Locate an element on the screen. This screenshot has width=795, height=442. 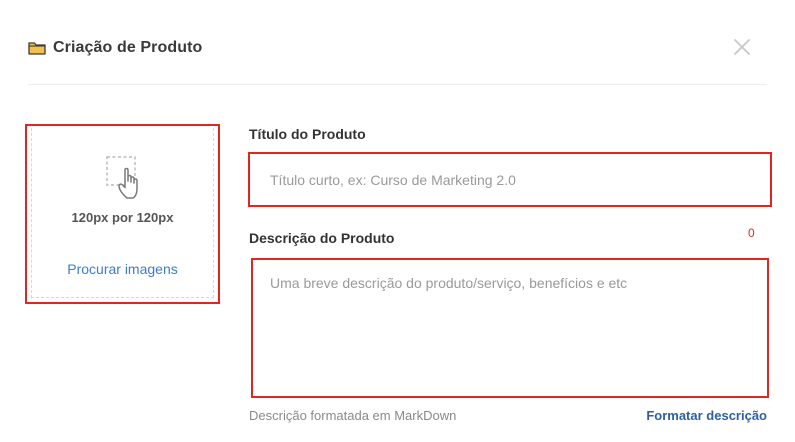
description-char-counter: 0 is located at coordinates (751, 233).